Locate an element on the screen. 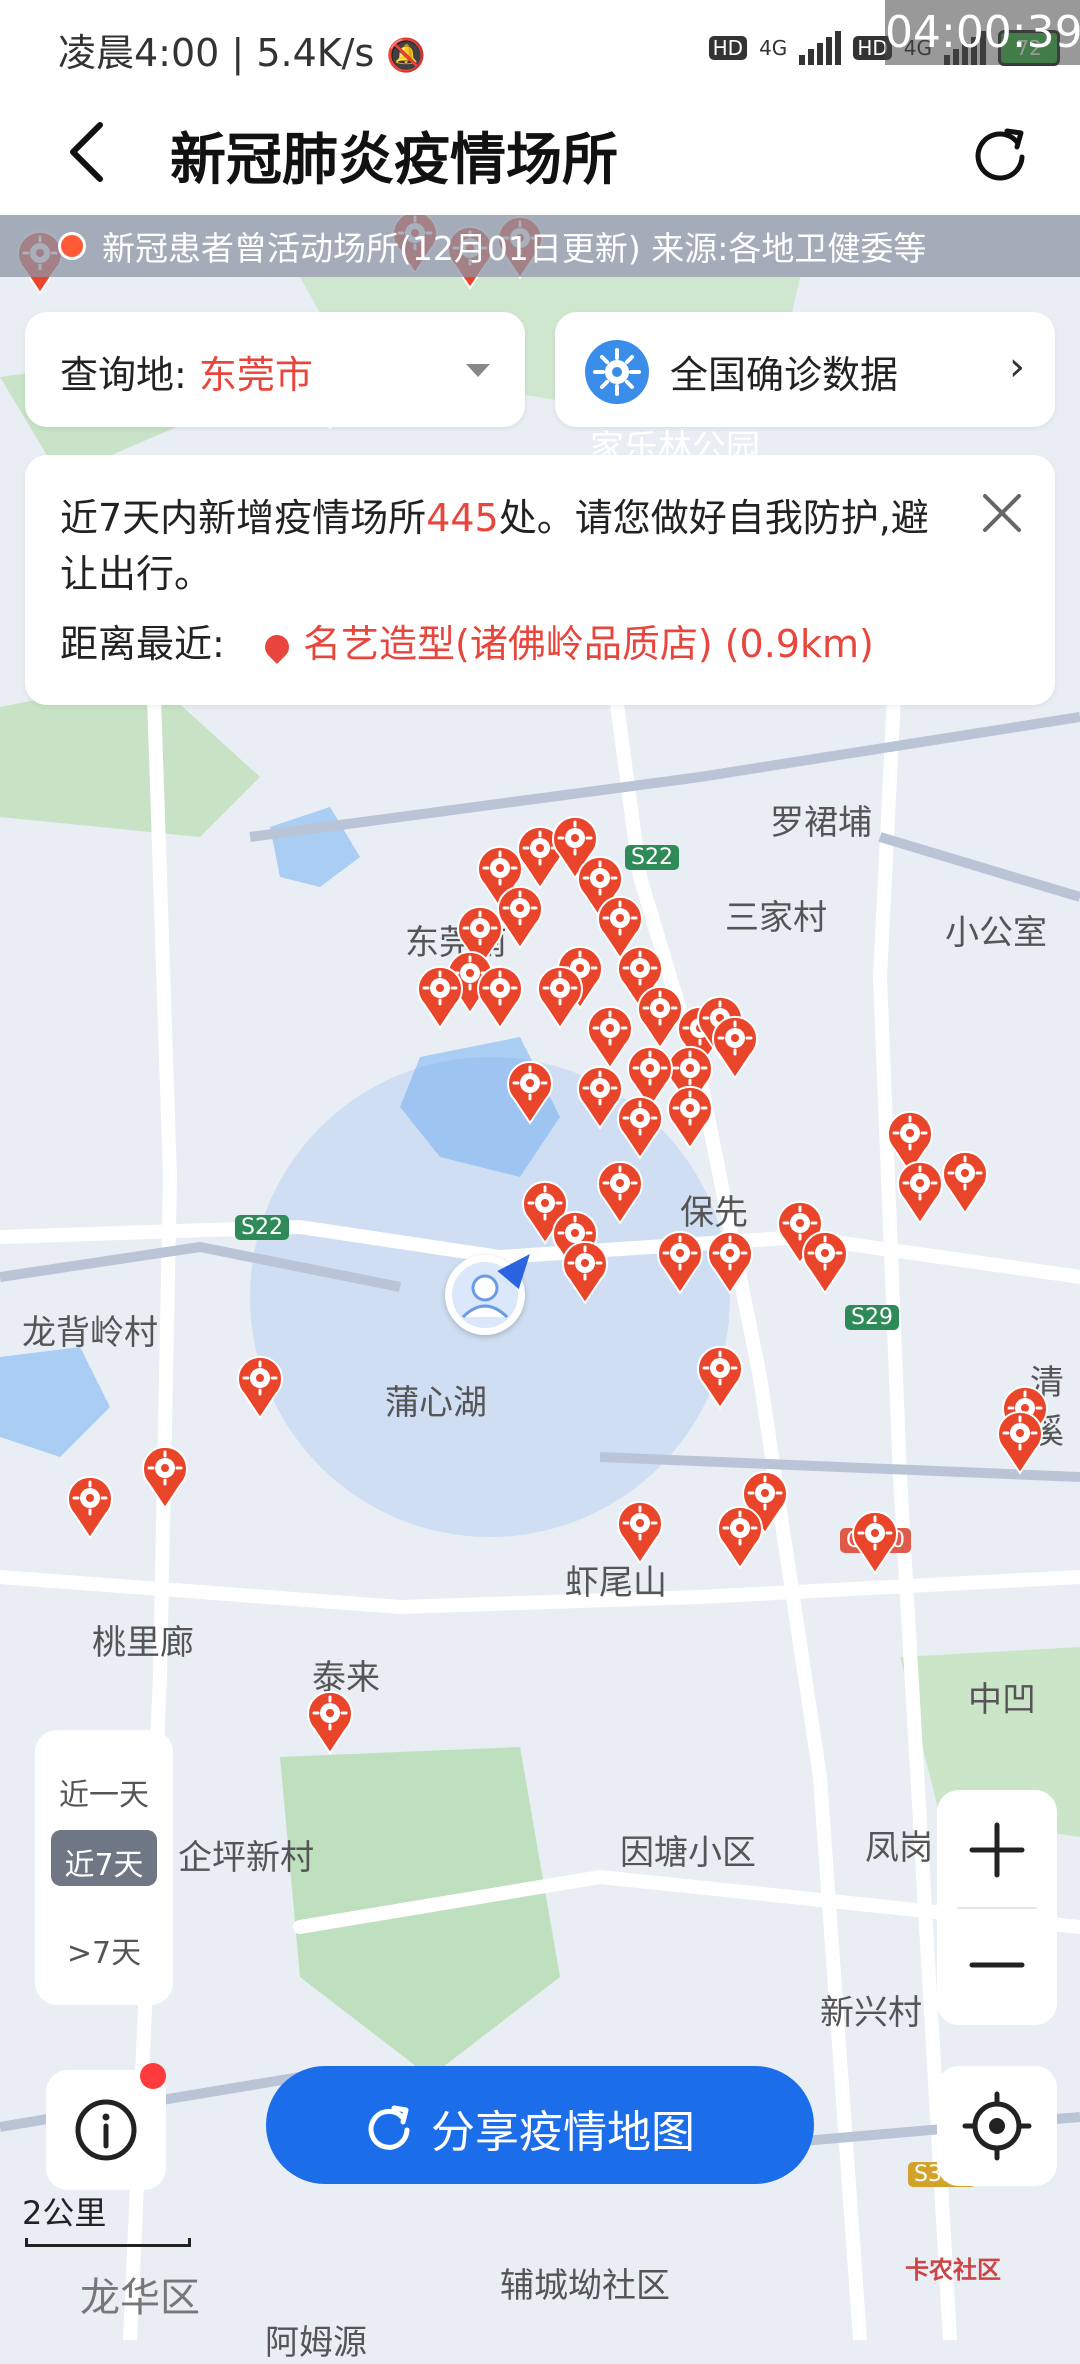  back-button is located at coordinates (90, 152).